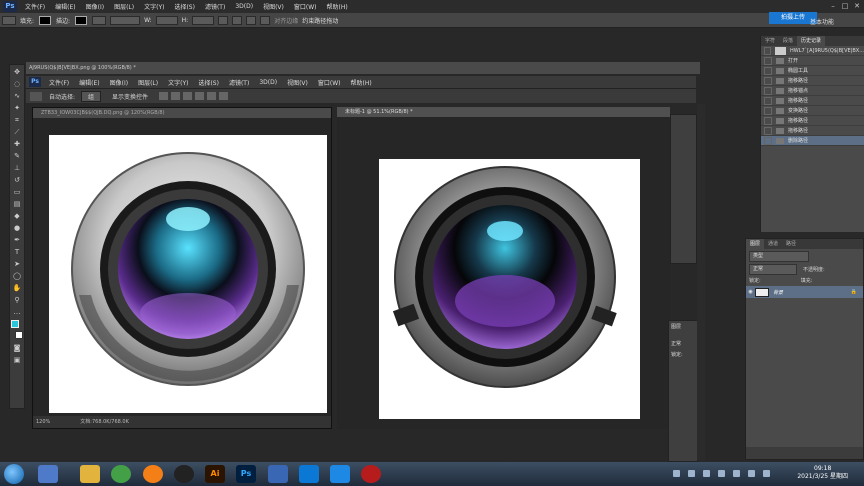 The height and width of the screenshot is (486, 864). Describe the element at coordinates (17, 84) in the screenshot. I see `marquee-tool-icon: ◌` at that location.